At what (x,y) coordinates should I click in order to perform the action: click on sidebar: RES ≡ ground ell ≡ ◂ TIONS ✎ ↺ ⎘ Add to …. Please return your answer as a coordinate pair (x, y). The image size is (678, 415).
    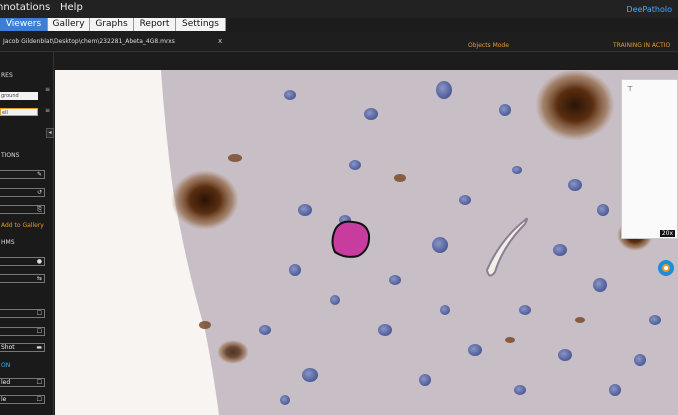
    Looking at the image, I should click on (27, 233).